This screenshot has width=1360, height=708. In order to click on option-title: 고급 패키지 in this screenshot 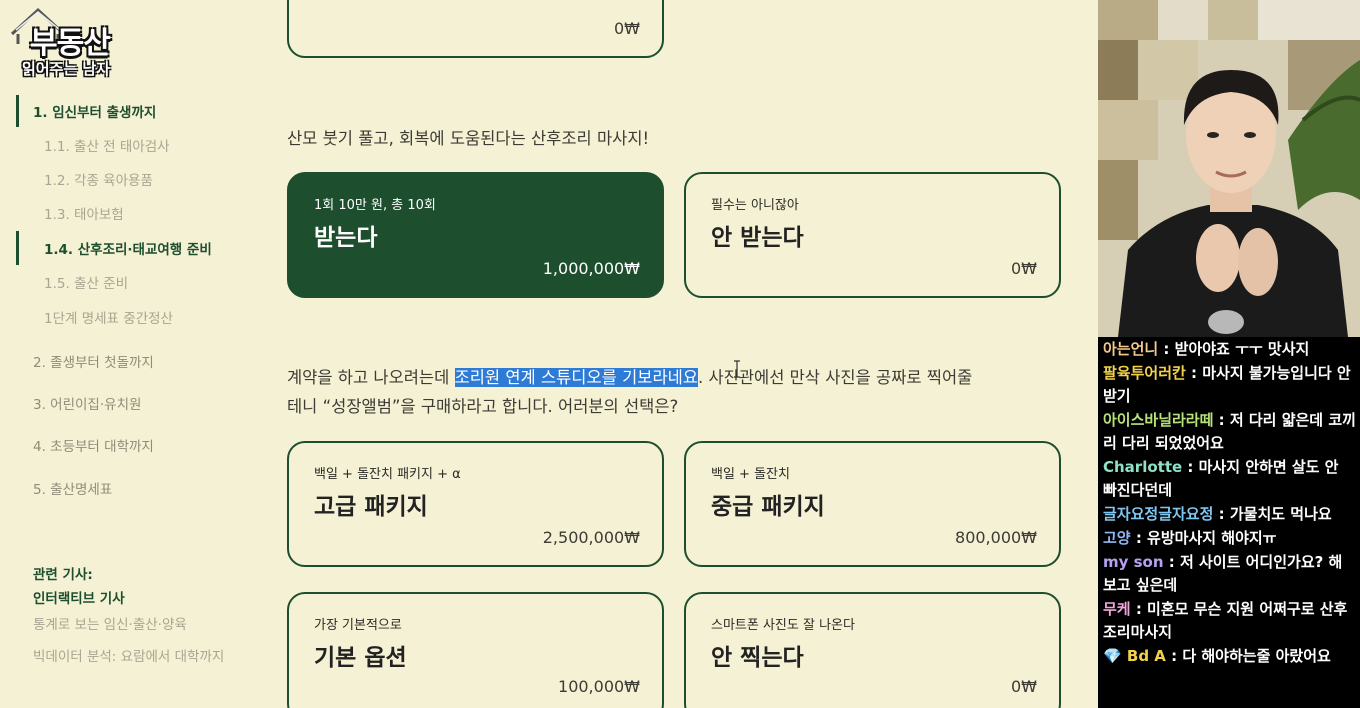, I will do `click(371, 507)`.